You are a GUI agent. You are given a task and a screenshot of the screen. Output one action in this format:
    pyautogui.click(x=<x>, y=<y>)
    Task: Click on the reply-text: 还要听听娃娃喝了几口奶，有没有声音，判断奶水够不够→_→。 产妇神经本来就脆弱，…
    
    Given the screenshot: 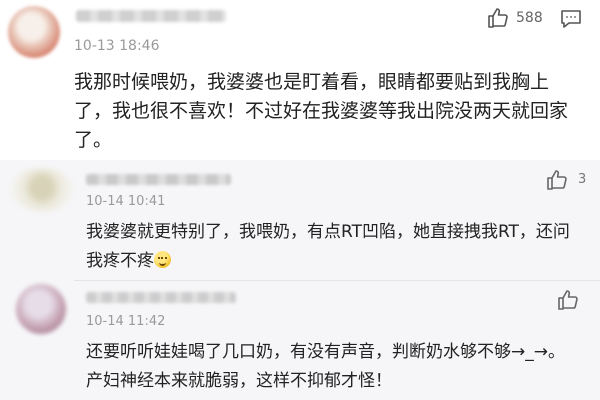 What is the action you would take?
    pyautogui.click(x=338, y=367)
    